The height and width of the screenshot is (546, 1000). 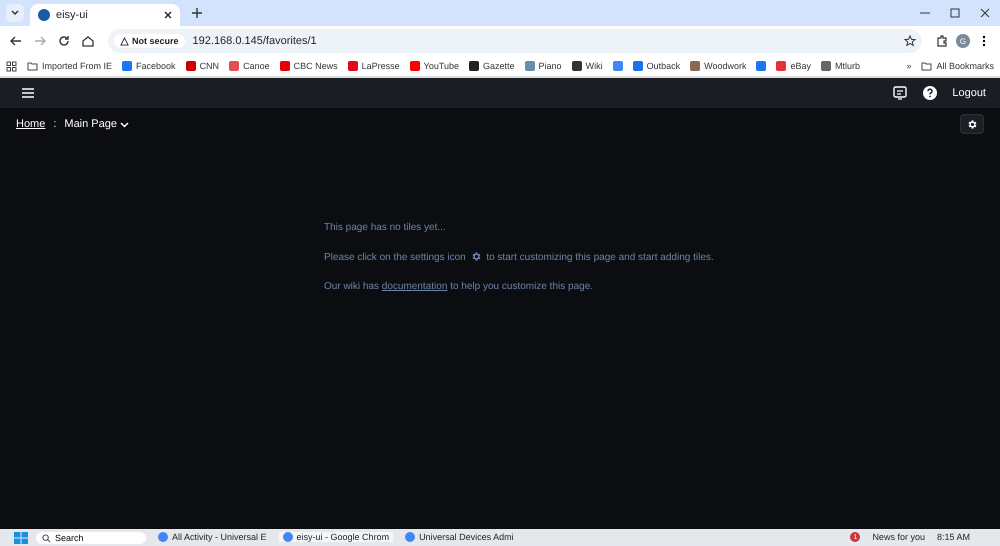 What do you see at coordinates (88, 41) in the screenshot?
I see `home-icon` at bounding box center [88, 41].